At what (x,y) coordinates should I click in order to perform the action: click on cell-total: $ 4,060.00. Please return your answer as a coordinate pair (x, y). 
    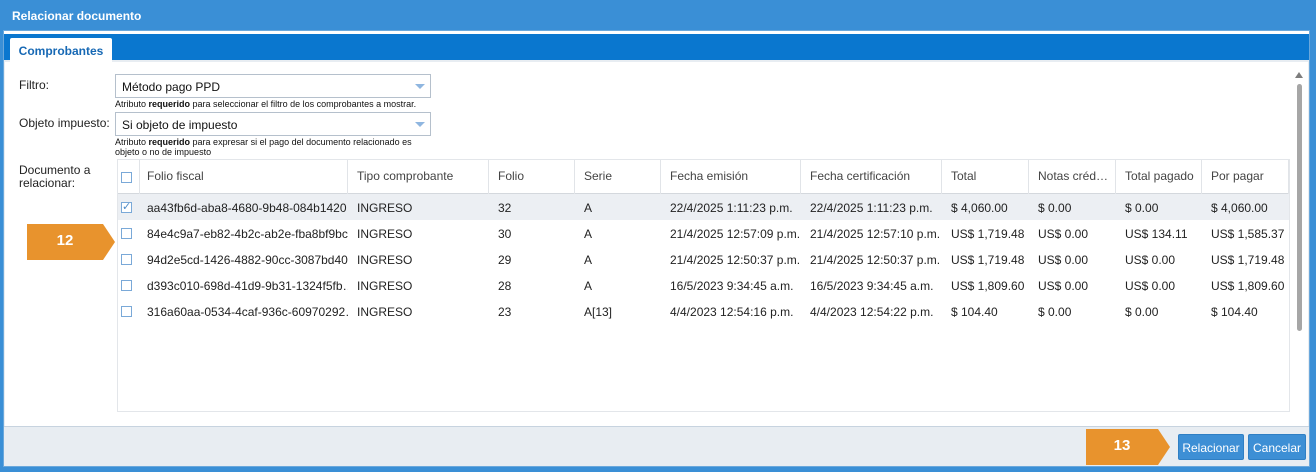
    Looking at the image, I should click on (979, 208).